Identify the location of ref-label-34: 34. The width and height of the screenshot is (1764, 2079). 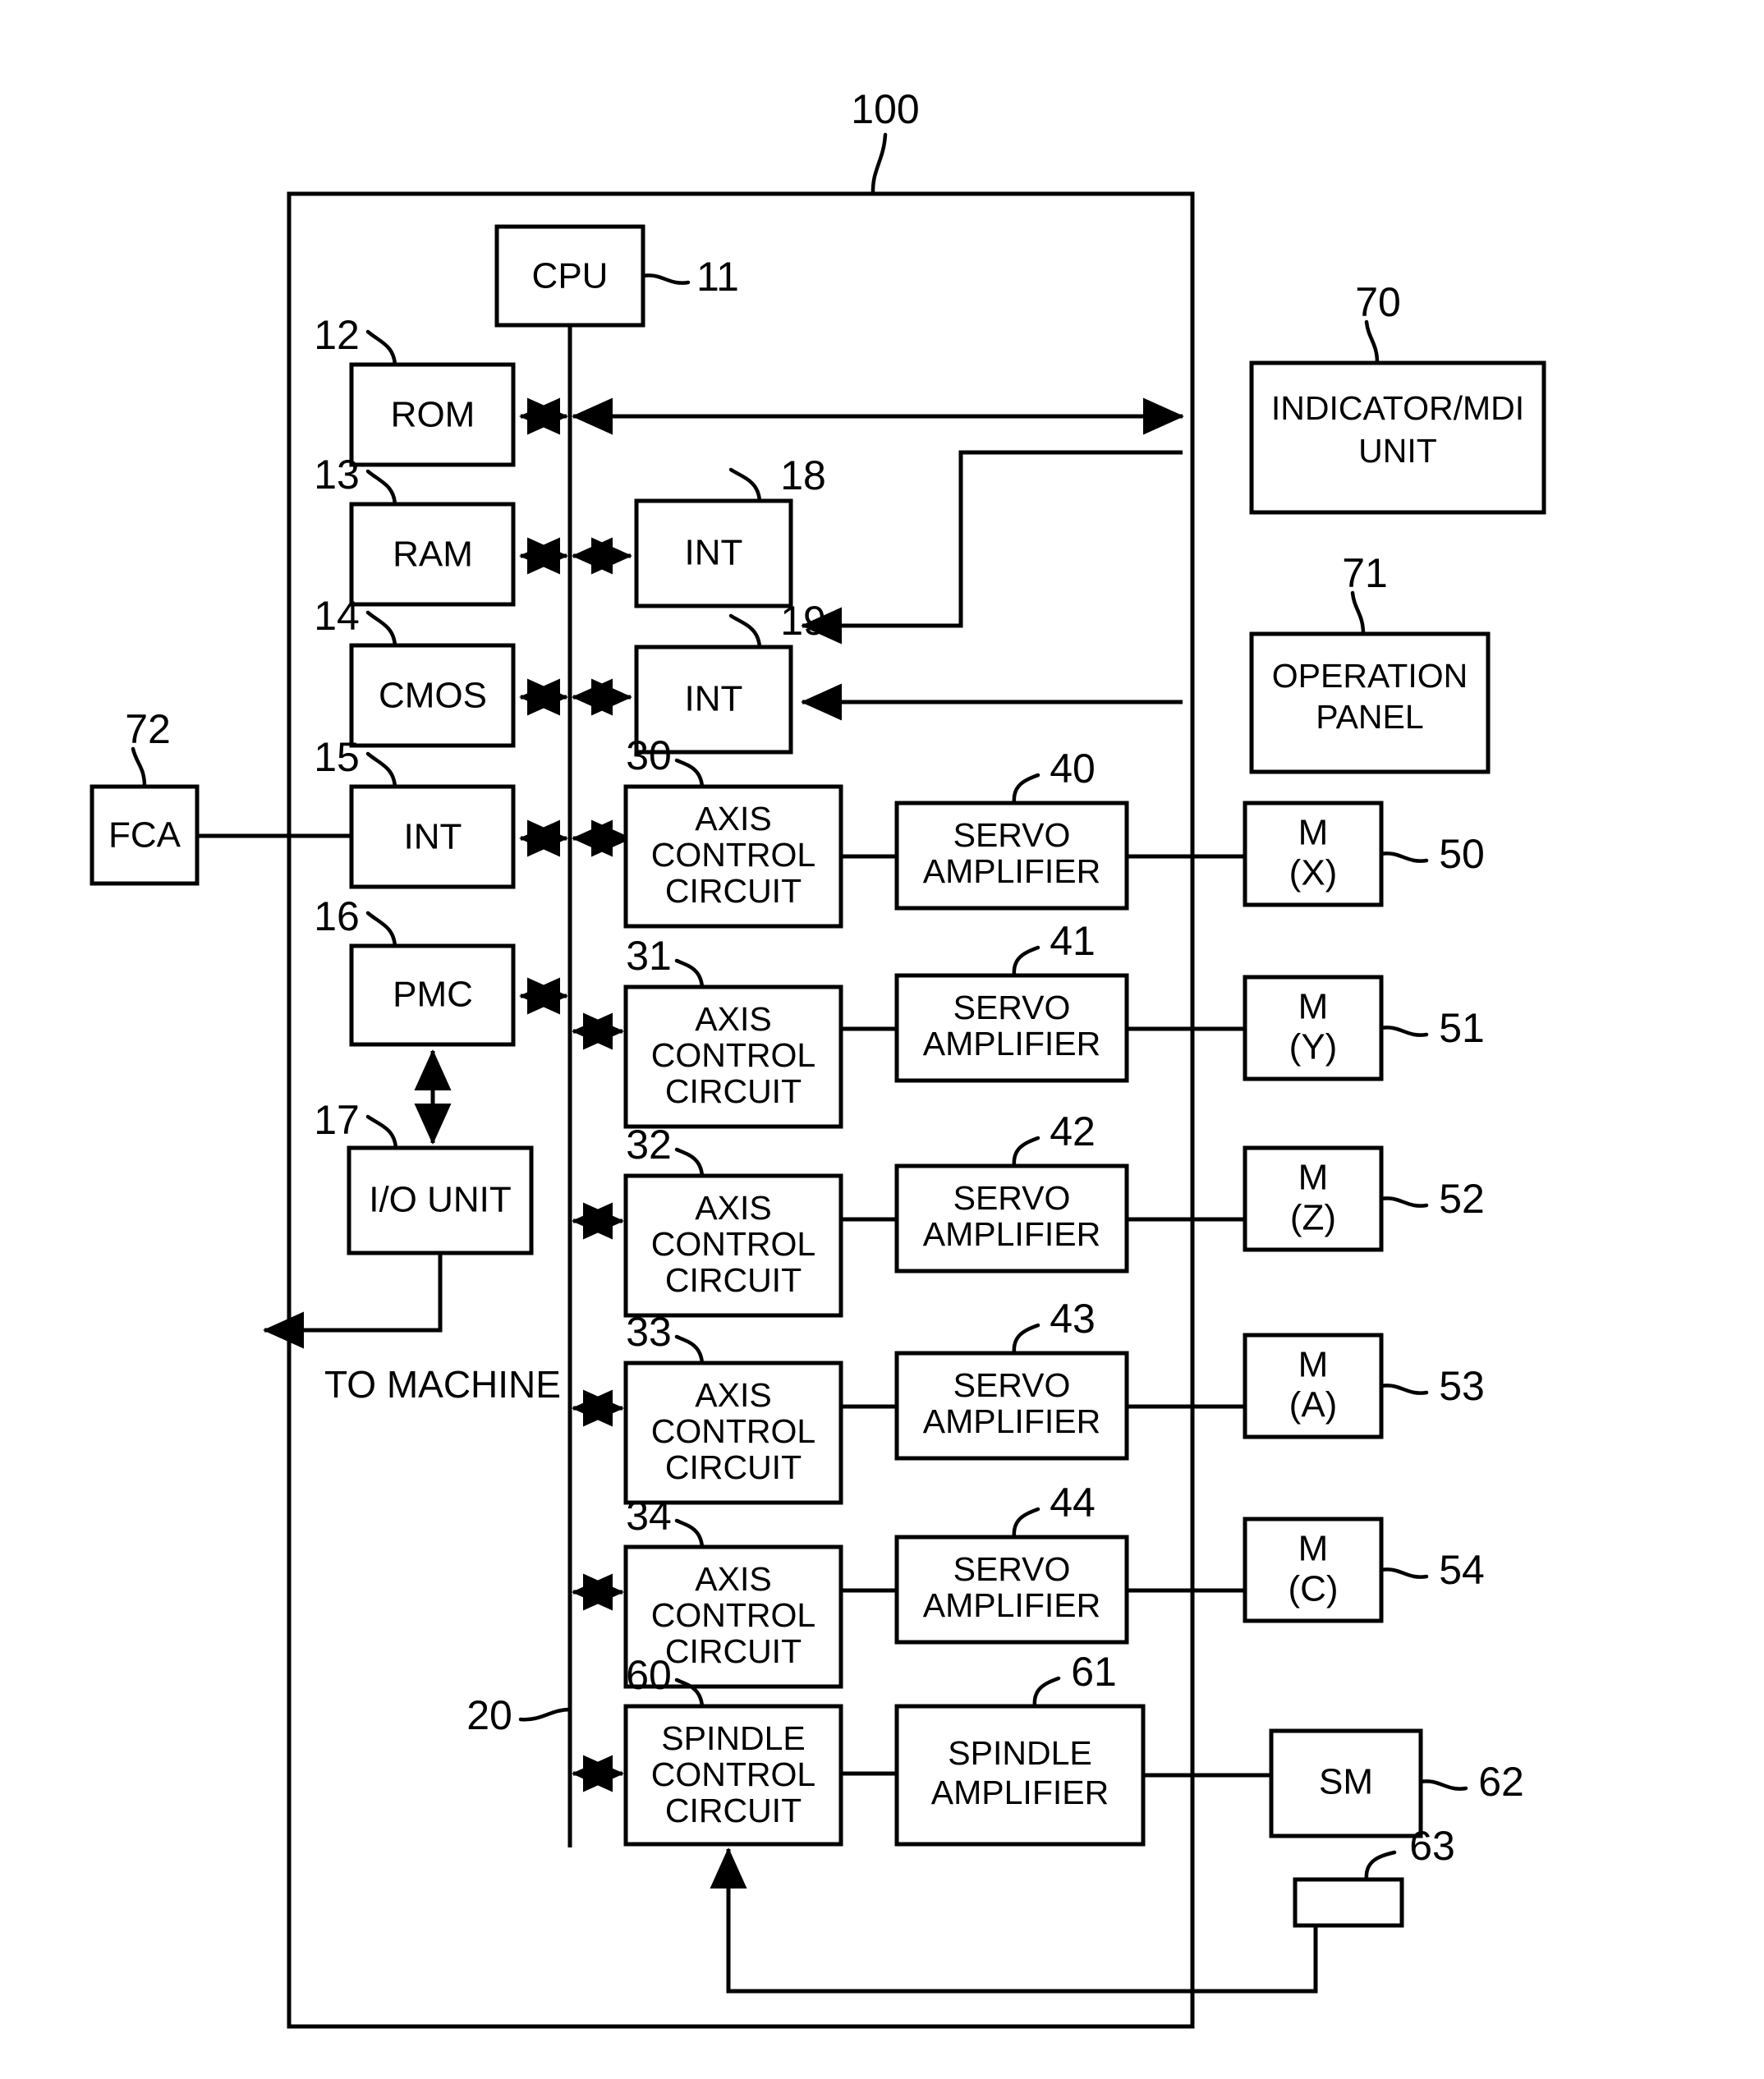
(649, 1516).